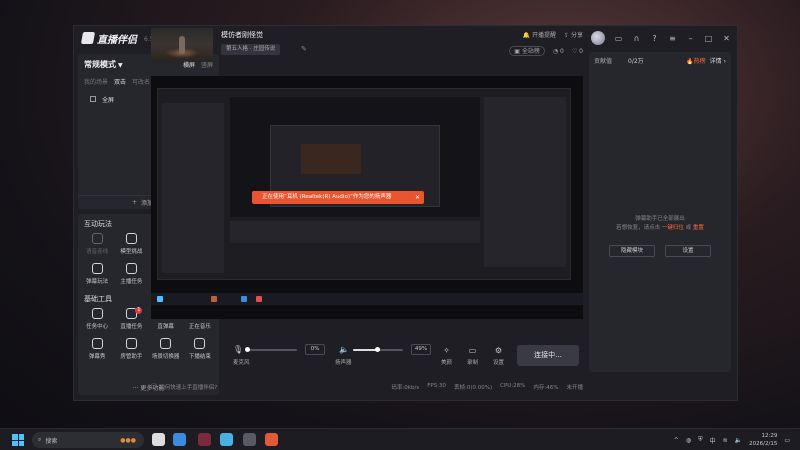 Image resolution: width=800 pixels, height=450 pixels. I want to click on mic-label: 麦克风, so click(241, 363).